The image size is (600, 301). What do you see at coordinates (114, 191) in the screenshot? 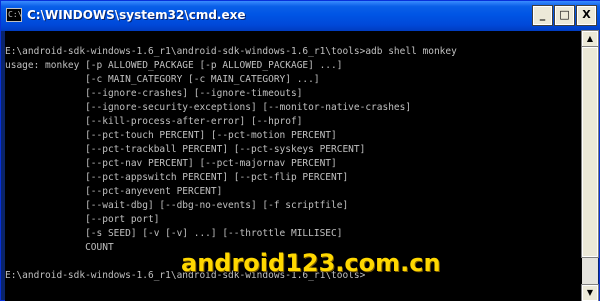
I see `console-line: [--pct-anyevent PERCENT]` at bounding box center [114, 191].